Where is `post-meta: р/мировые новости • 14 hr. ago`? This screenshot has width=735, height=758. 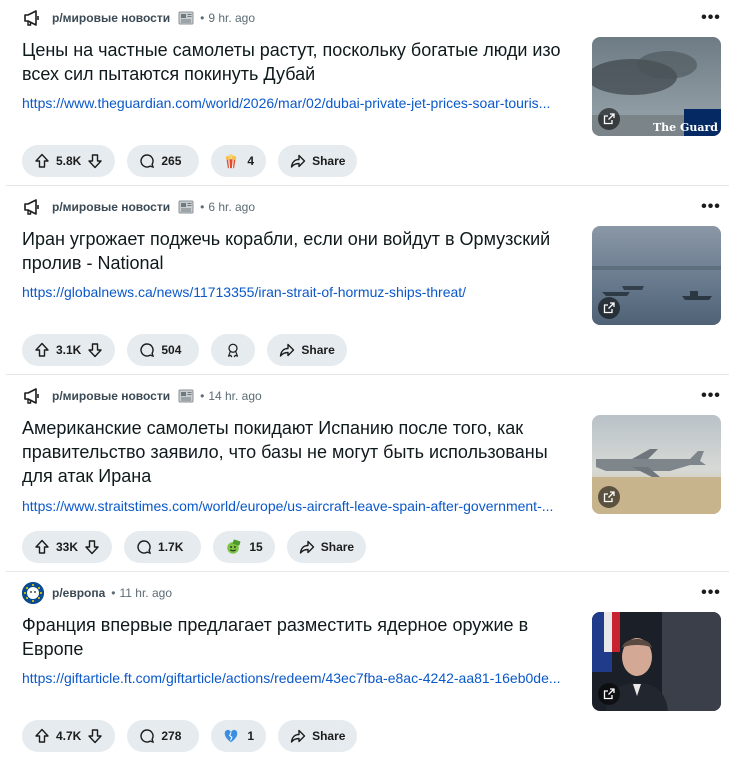 post-meta: р/мировые новости • 14 hr. ago is located at coordinates (142, 396).